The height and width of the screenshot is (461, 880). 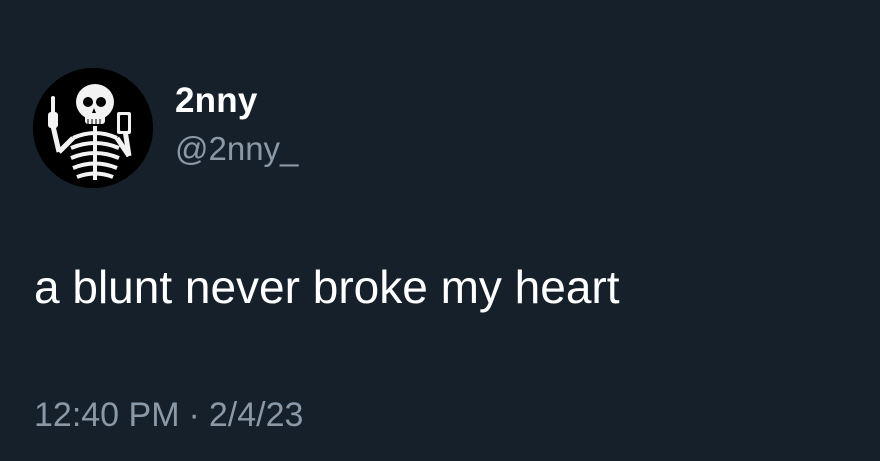 I want to click on skeleton-avatar-icon, so click(x=93, y=128).